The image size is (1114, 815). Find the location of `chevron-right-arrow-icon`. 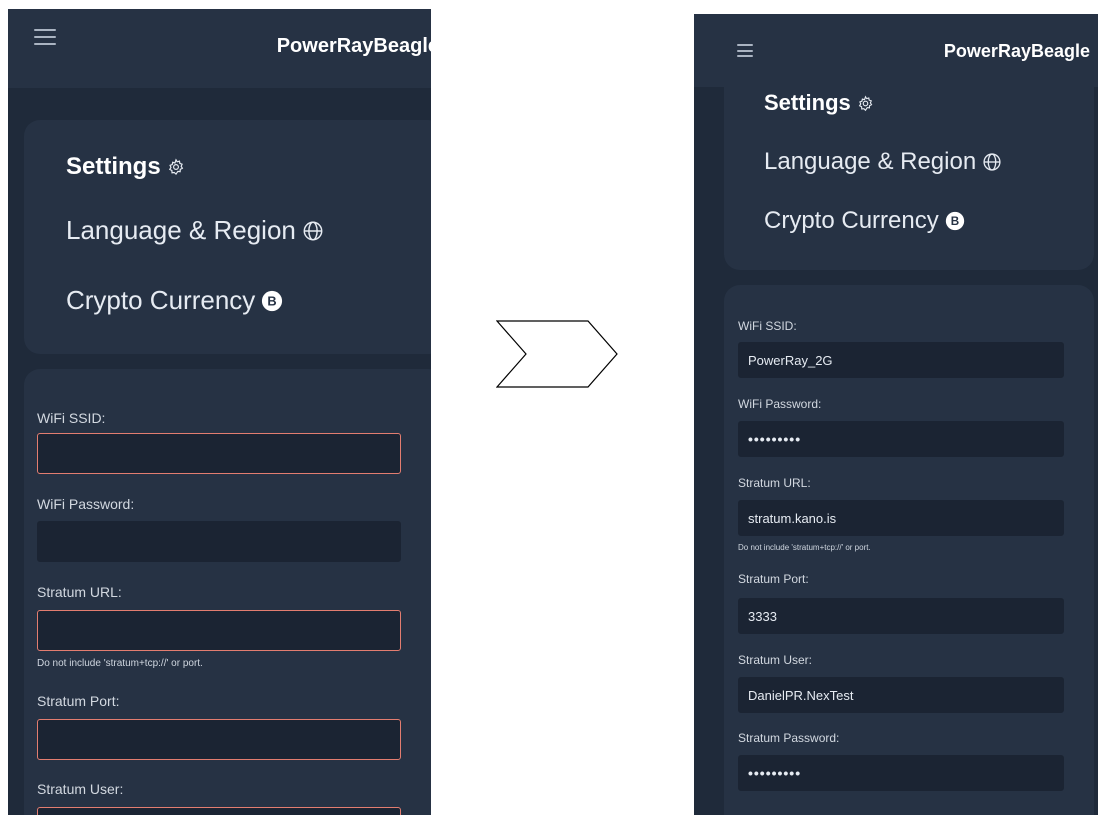

chevron-right-arrow-icon is located at coordinates (556, 356).